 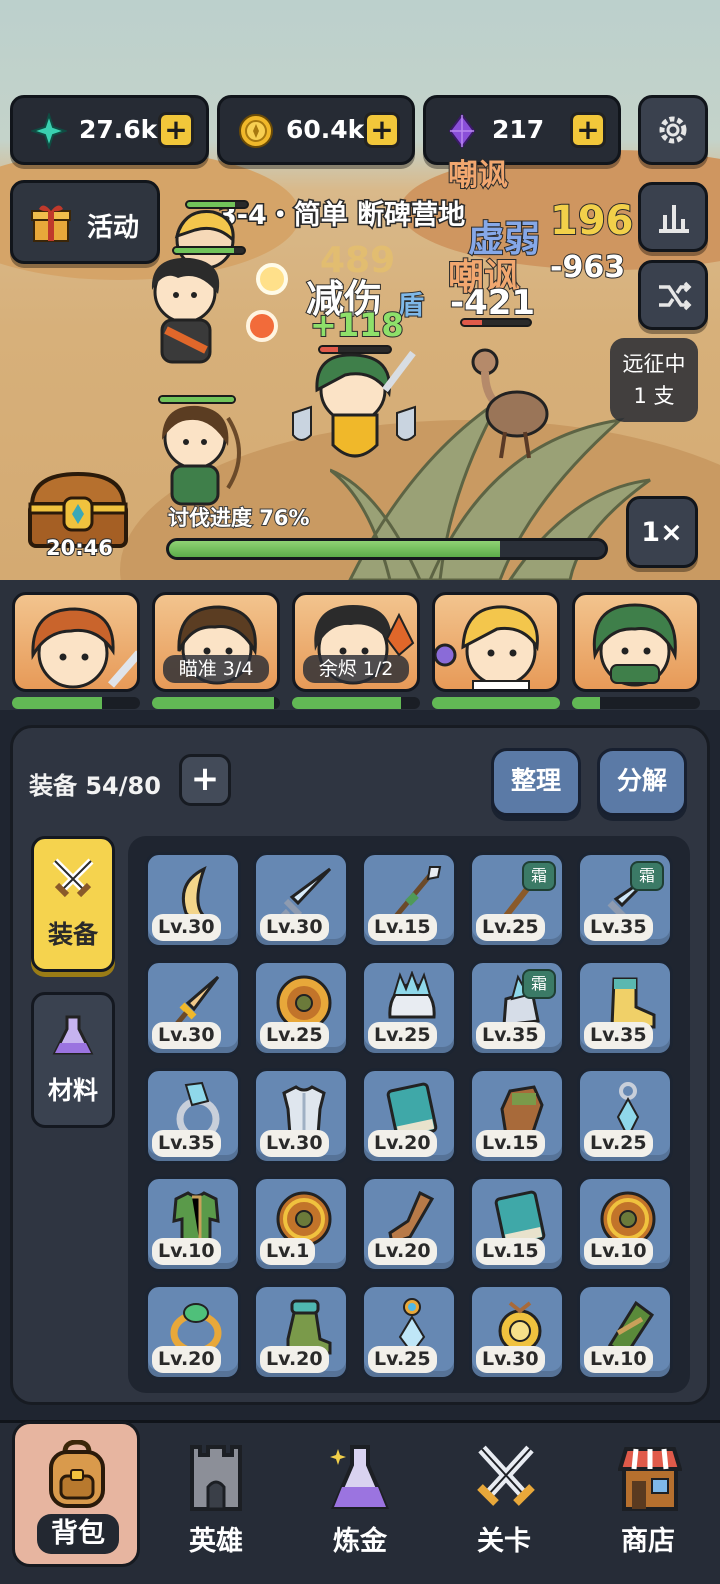 I want to click on potion-flask-icon, so click(x=73, y=1035).